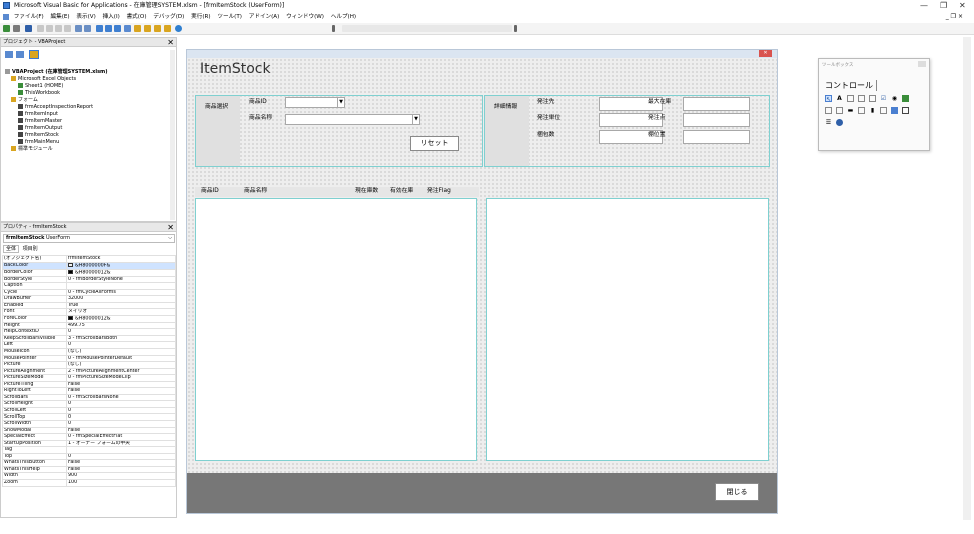 This screenshot has width=974, height=534. Describe the element at coordinates (839, 122) in the screenshot. I see `calendar-tool-icon` at that location.